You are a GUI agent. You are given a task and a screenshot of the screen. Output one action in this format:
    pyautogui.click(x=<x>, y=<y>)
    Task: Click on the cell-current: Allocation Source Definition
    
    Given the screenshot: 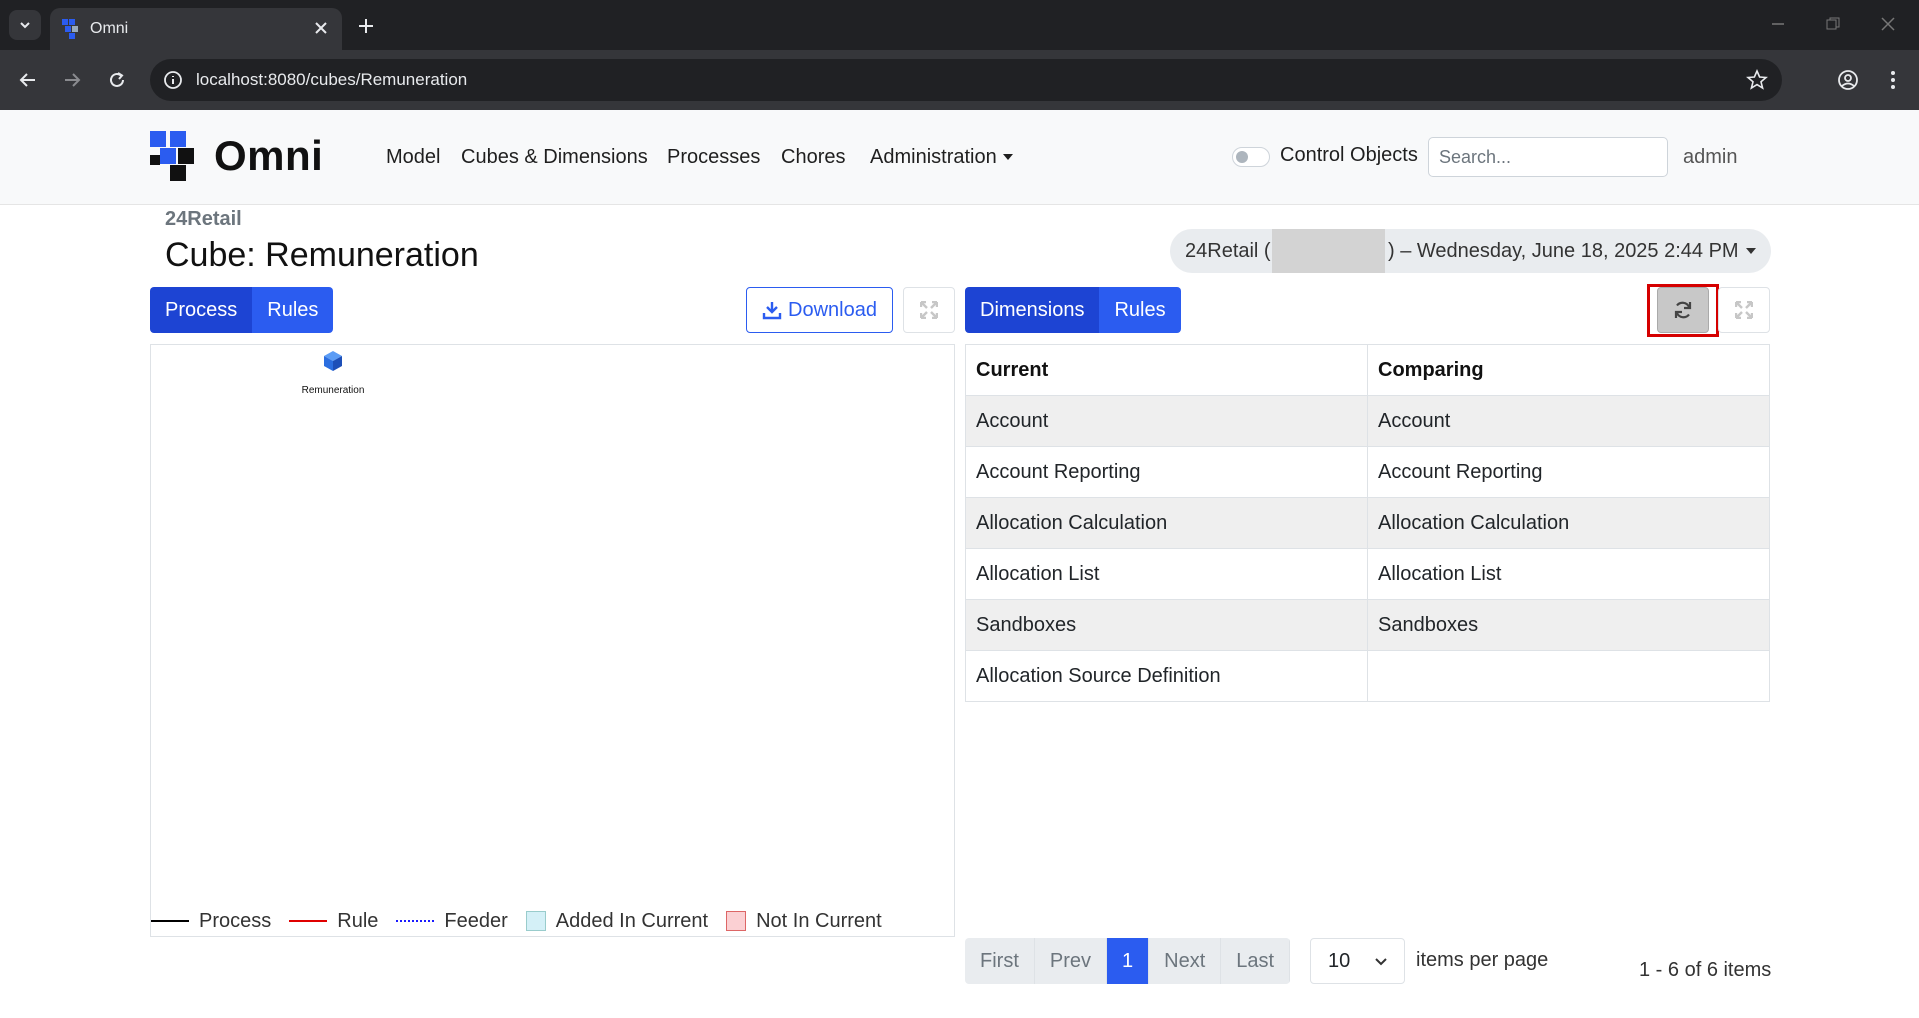 What is the action you would take?
    pyautogui.click(x=1166, y=676)
    